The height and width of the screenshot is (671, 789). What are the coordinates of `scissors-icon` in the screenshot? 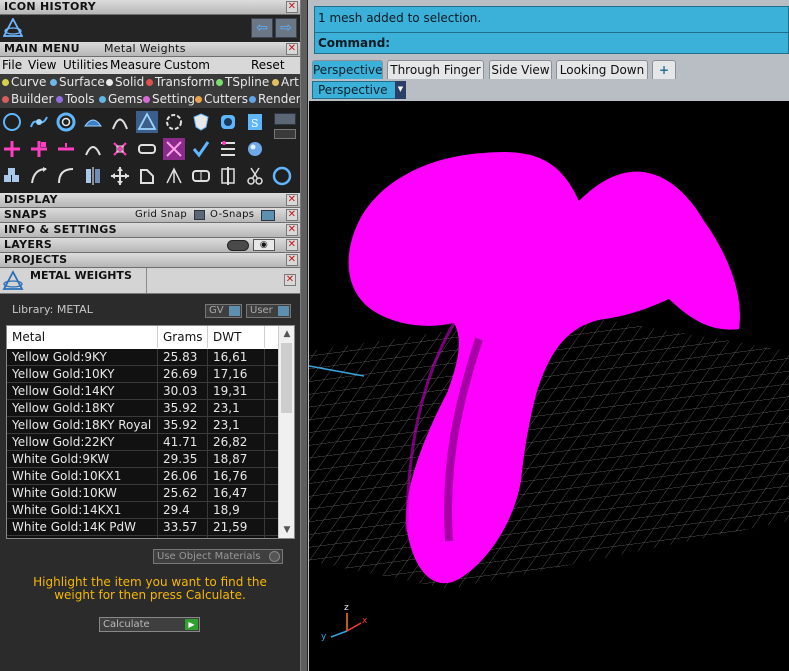 It's located at (255, 176).